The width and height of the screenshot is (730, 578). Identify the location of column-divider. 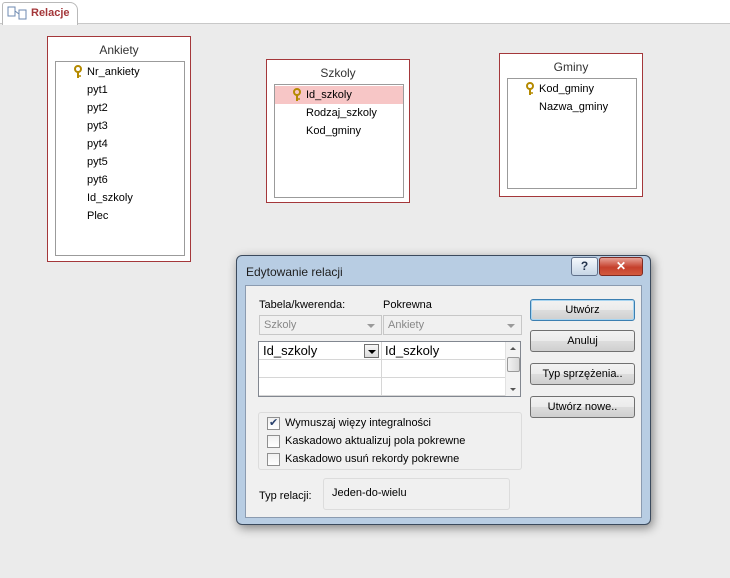
(381, 369).